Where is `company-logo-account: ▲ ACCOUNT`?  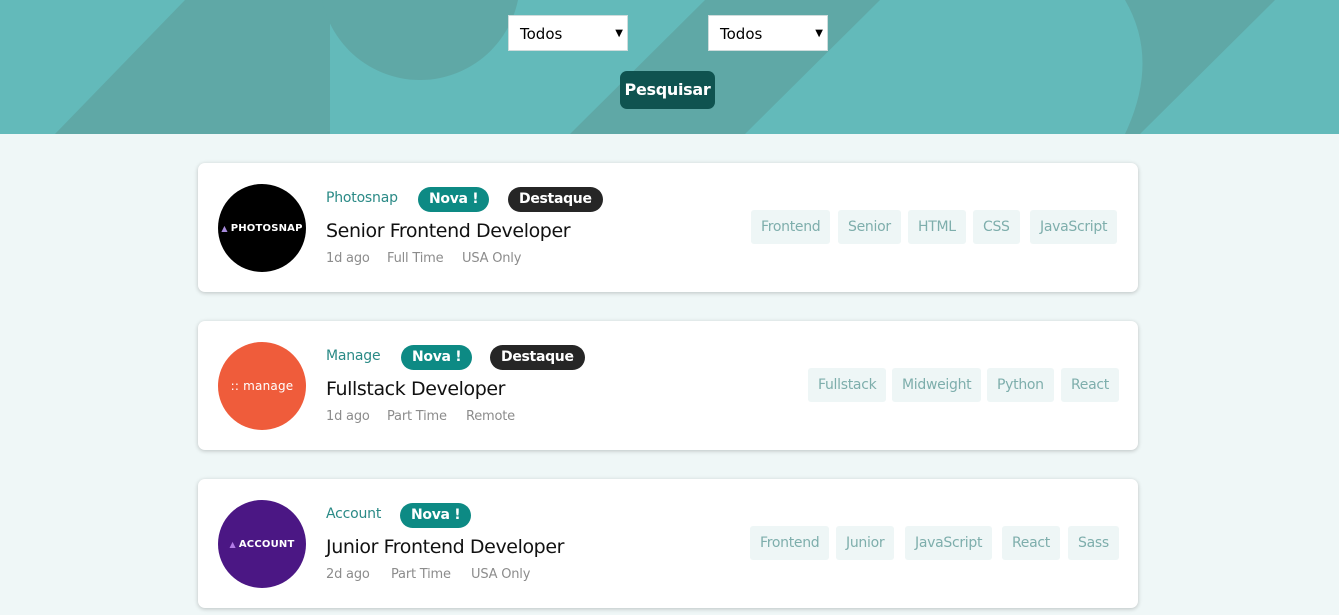 company-logo-account: ▲ ACCOUNT is located at coordinates (262, 544).